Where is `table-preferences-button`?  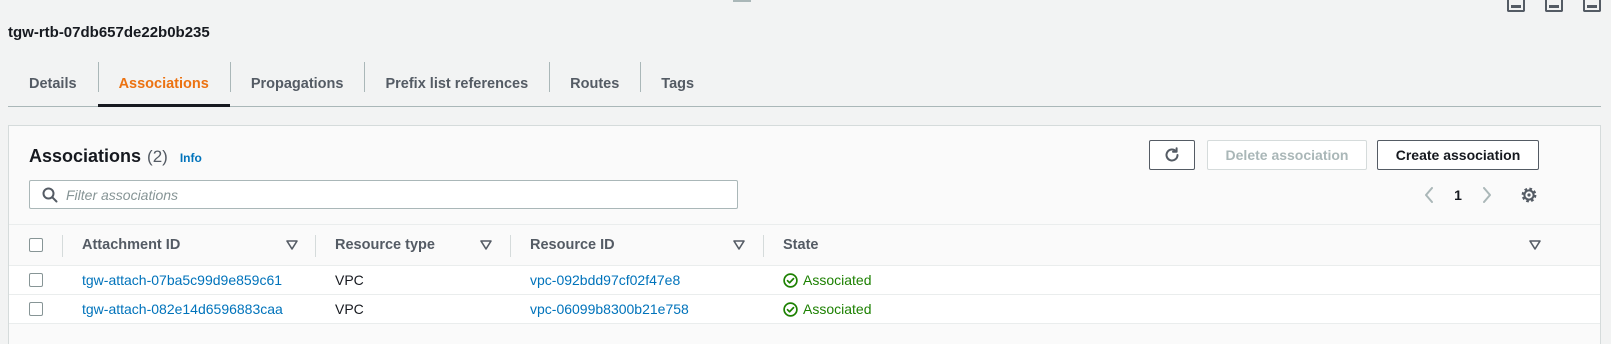 table-preferences-button is located at coordinates (1529, 195).